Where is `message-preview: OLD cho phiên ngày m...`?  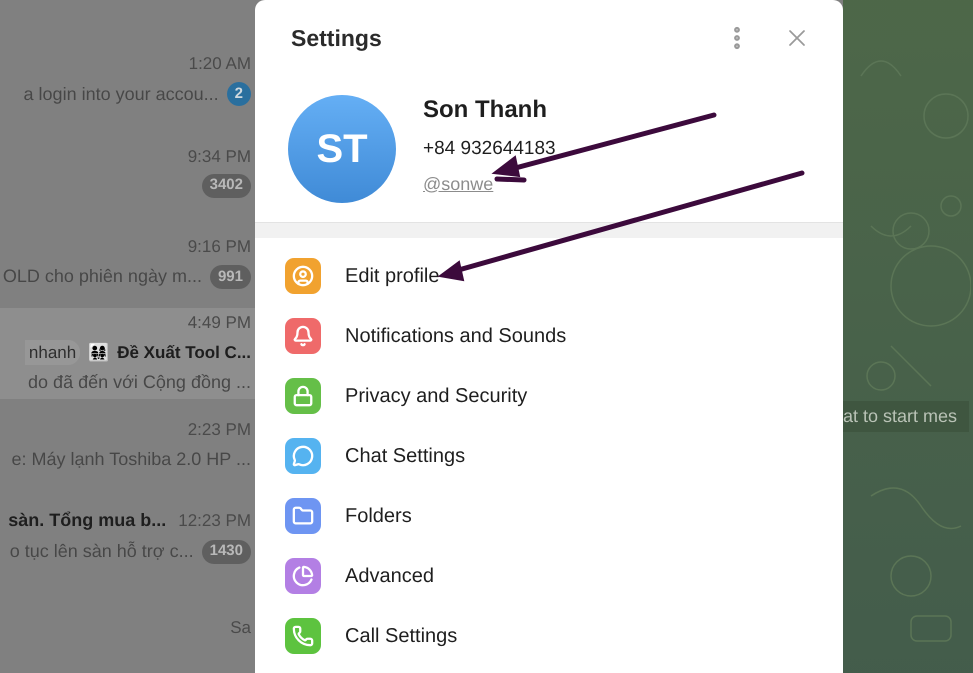
message-preview: OLD cho phiên ngày m... is located at coordinates (102, 276).